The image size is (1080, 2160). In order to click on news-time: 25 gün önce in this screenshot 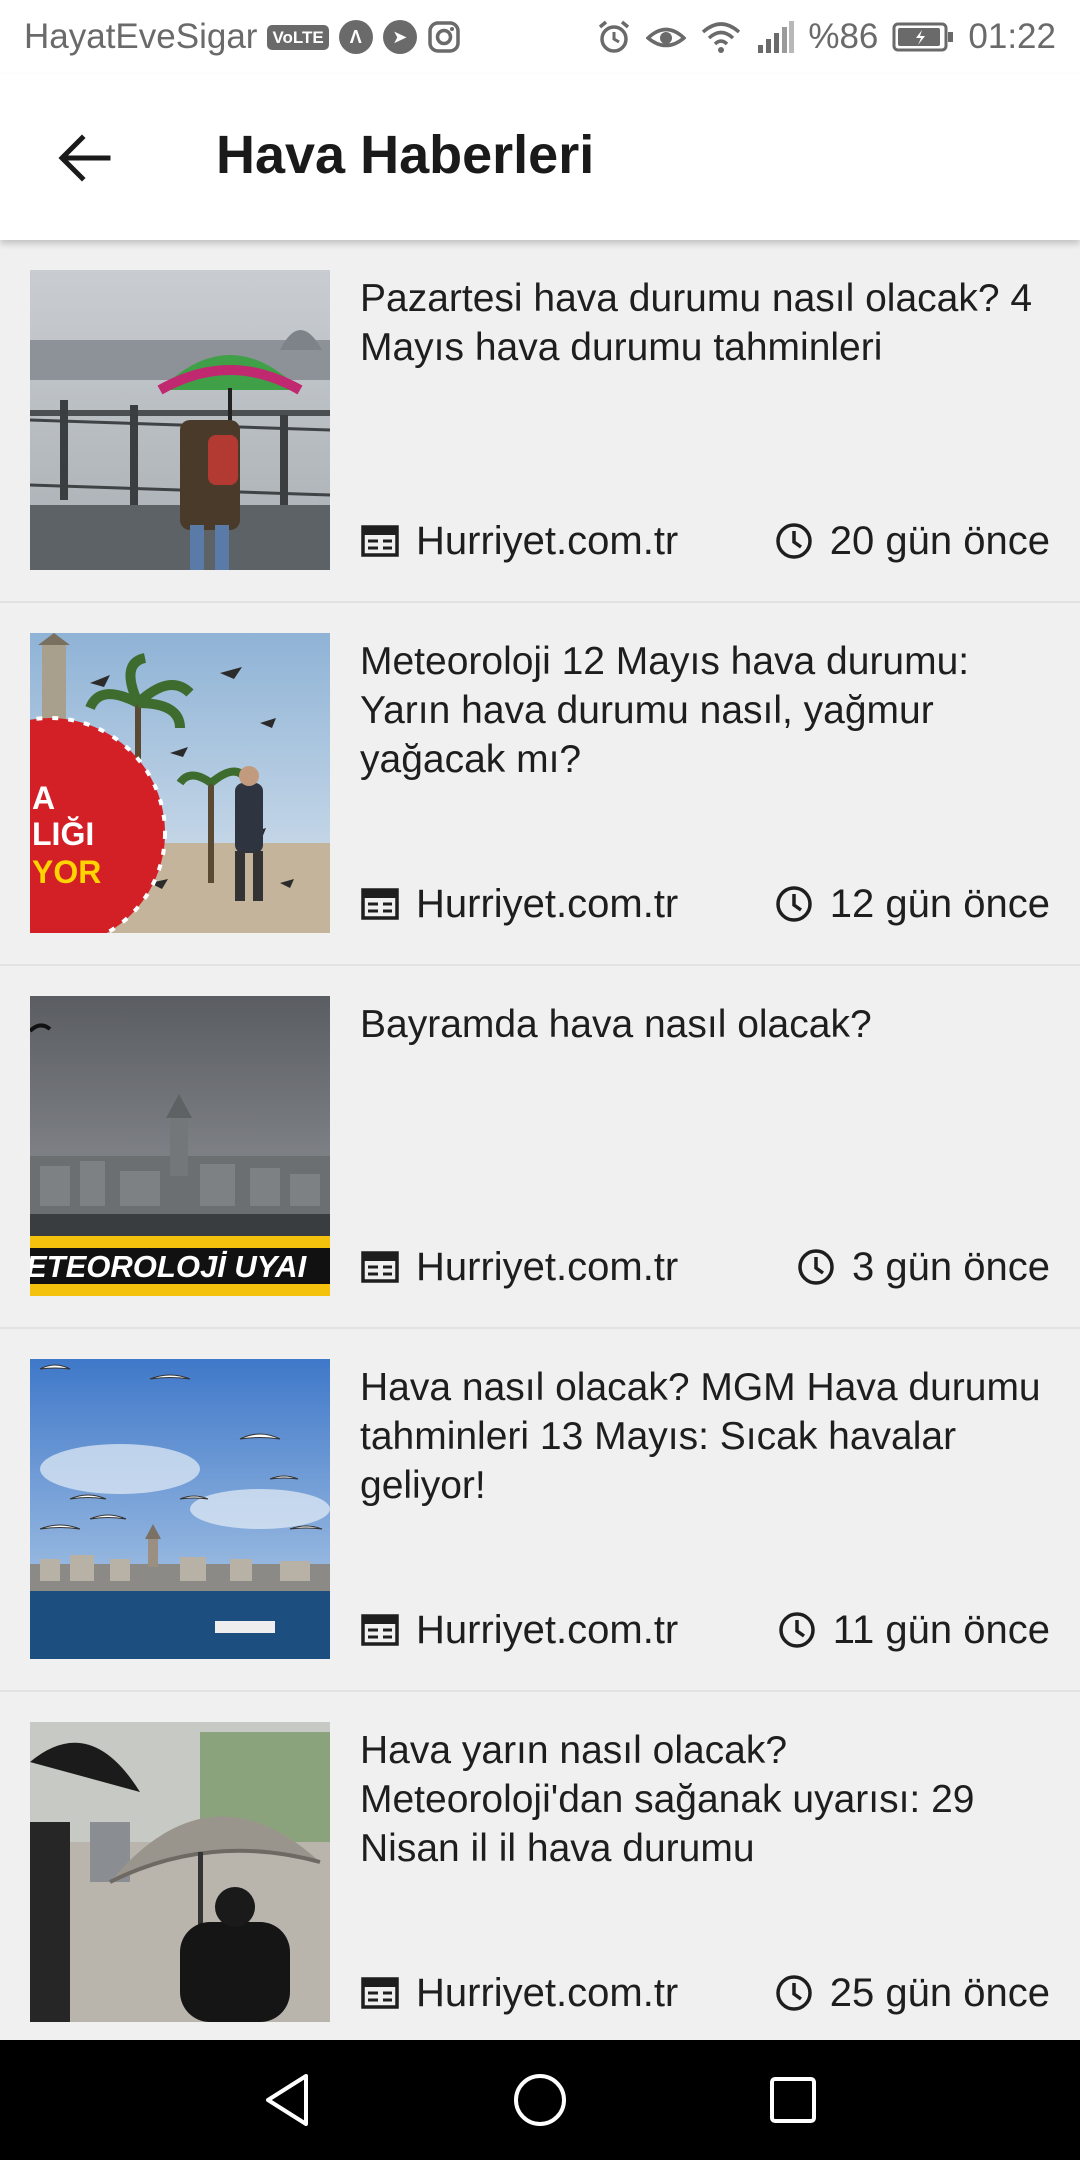, I will do `click(939, 1992)`.